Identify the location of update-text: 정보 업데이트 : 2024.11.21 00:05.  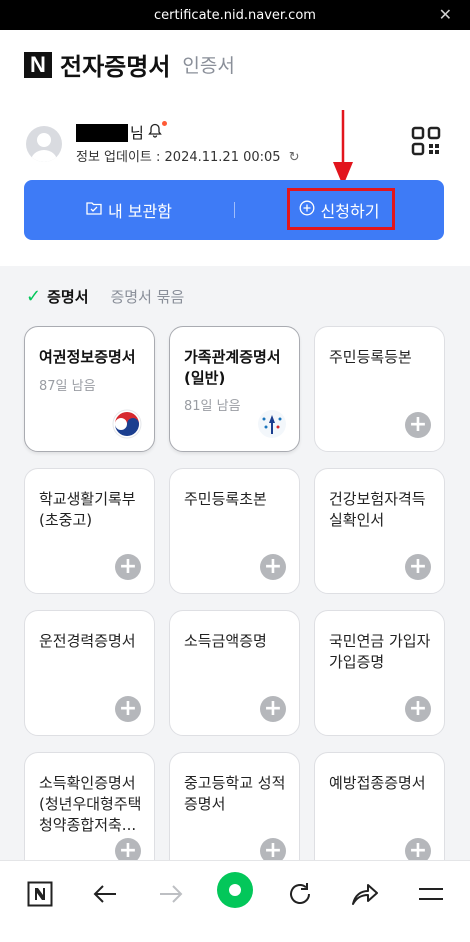
(178, 157).